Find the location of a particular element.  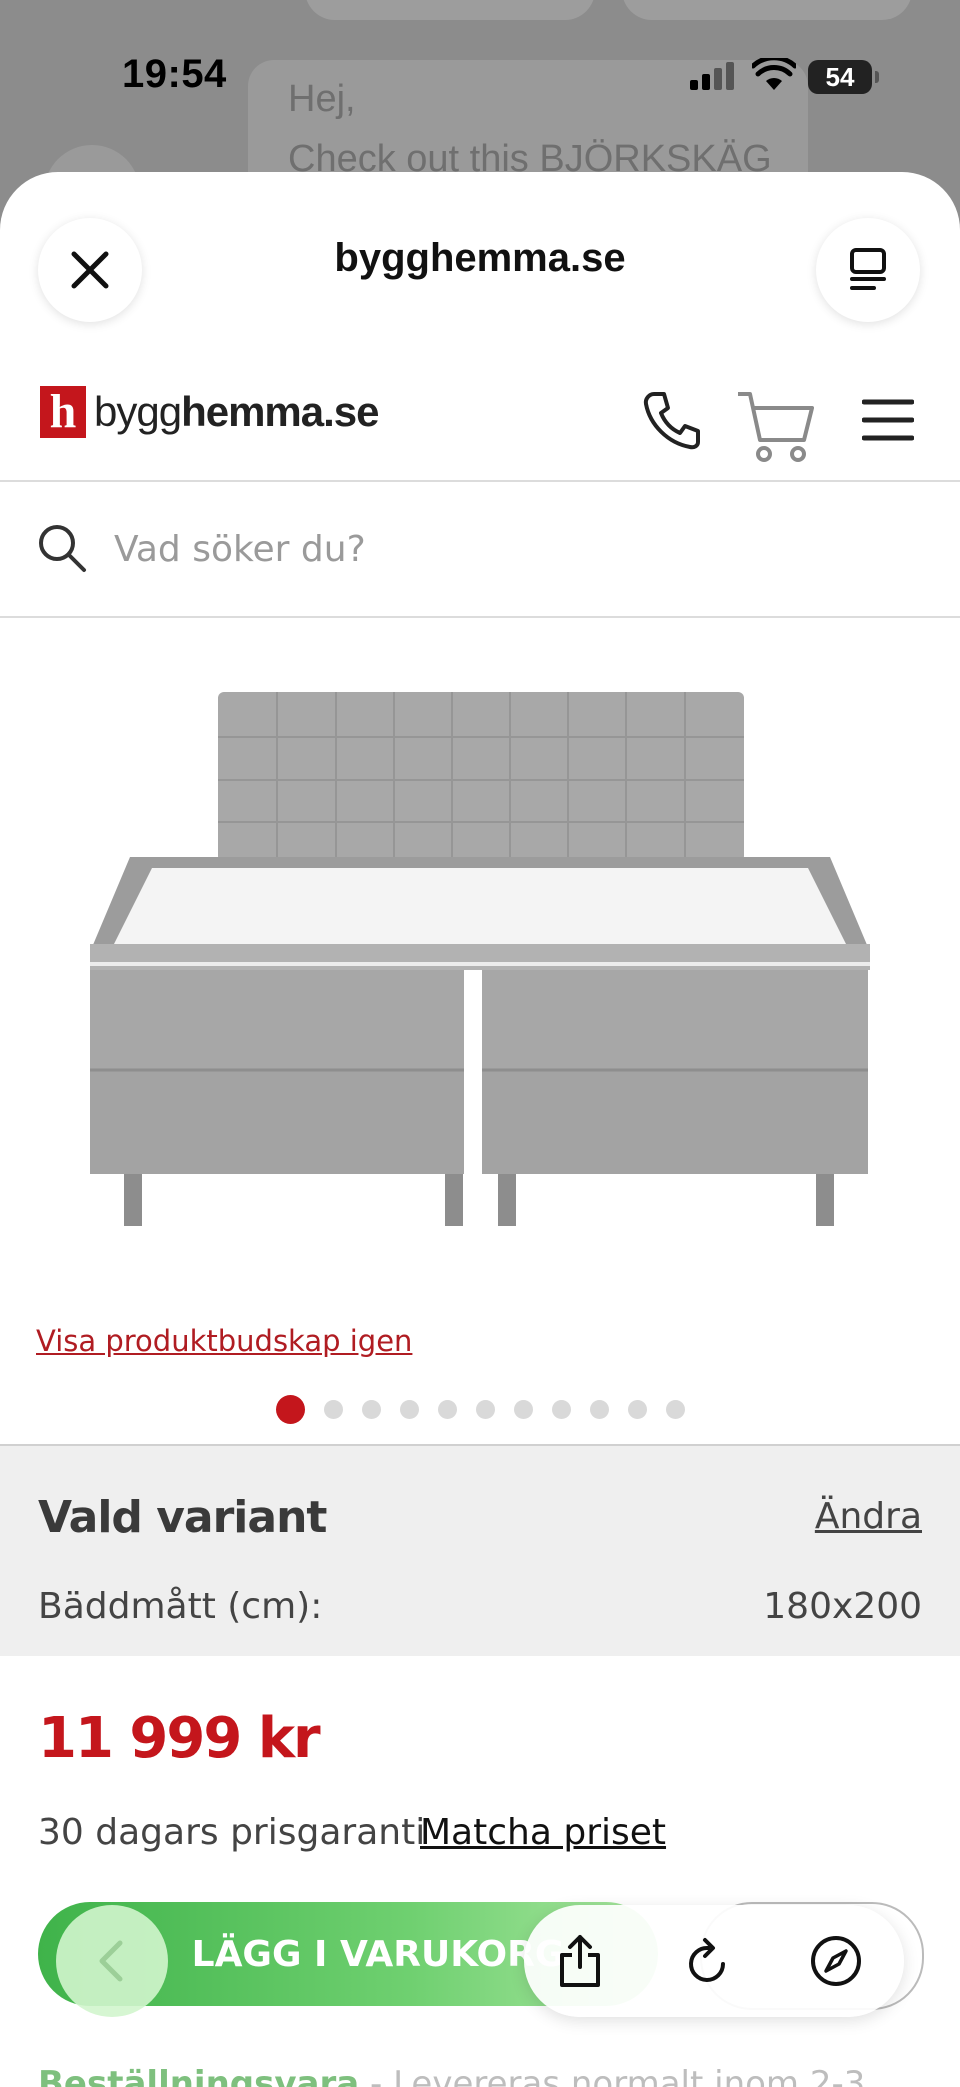

reader-button is located at coordinates (868, 270).